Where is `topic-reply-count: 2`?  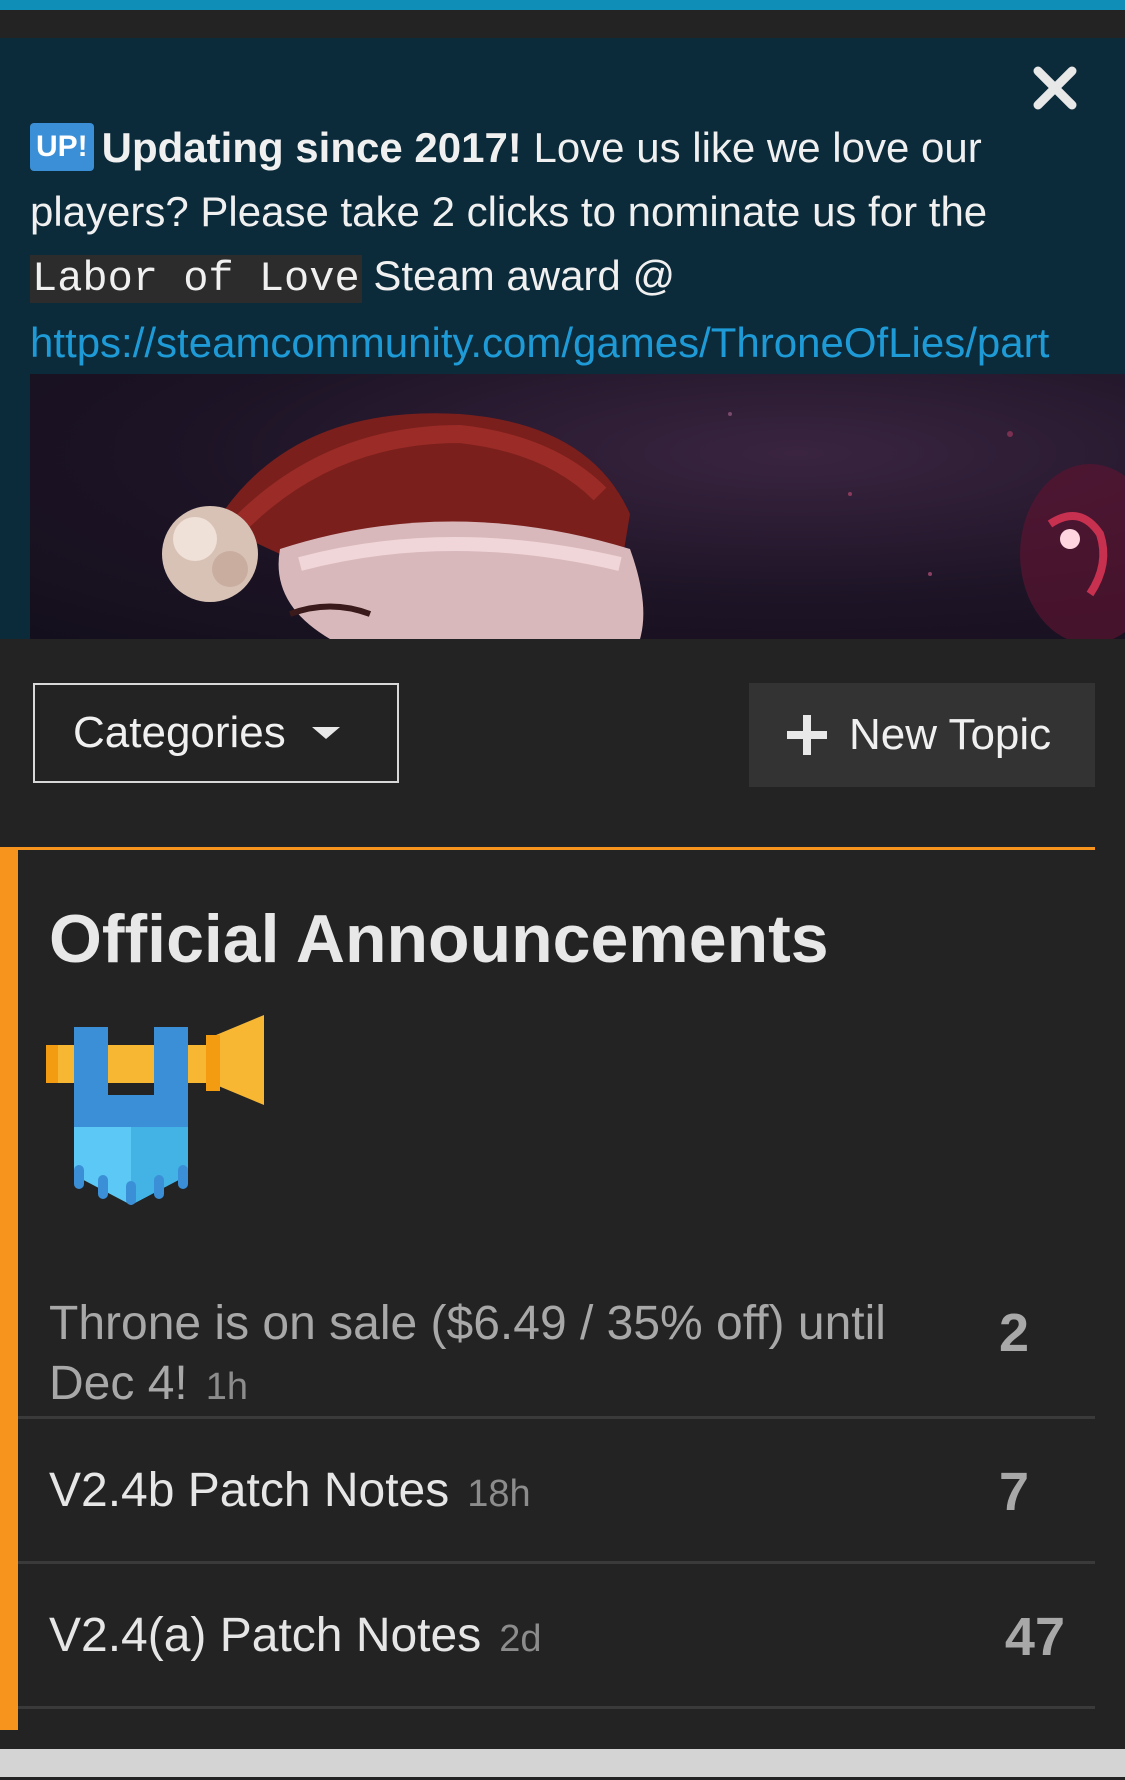
topic-reply-count: 2 is located at coordinates (1013, 1333).